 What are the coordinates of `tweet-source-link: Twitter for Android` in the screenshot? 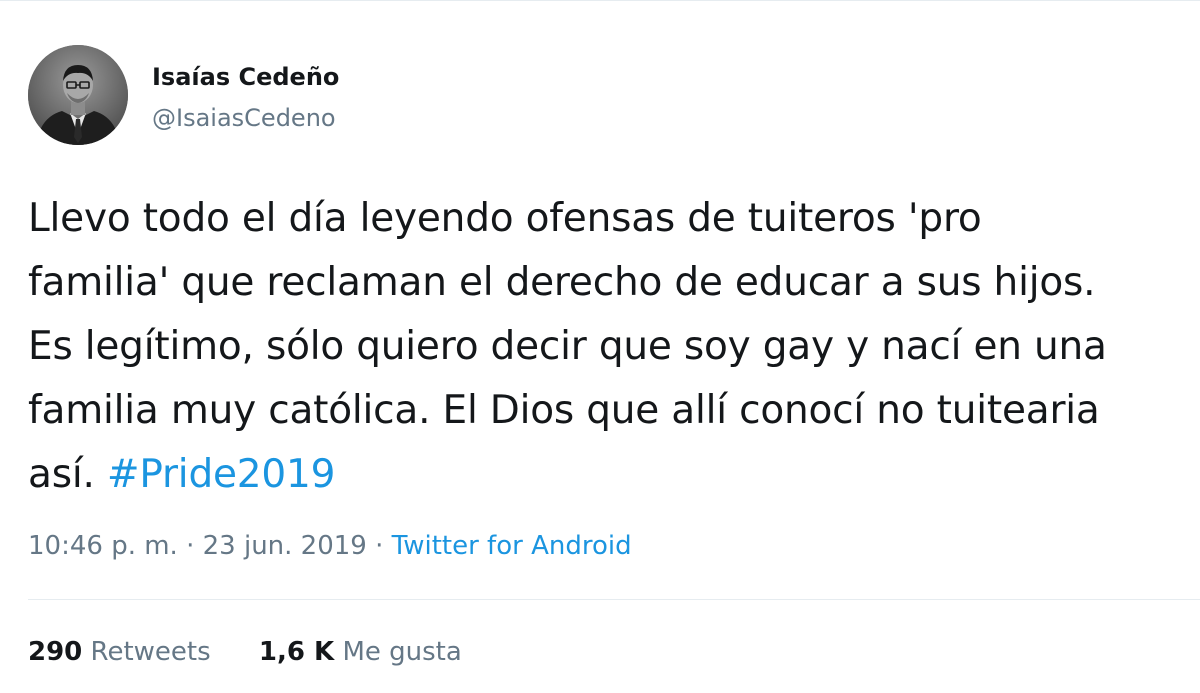 It's located at (512, 546).